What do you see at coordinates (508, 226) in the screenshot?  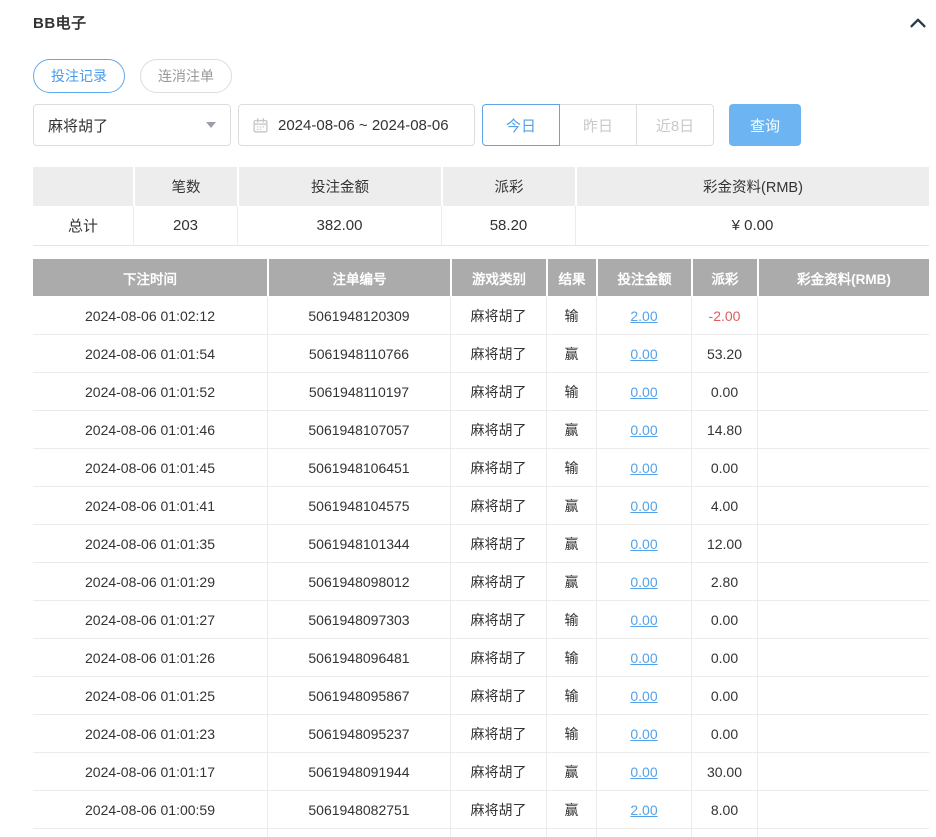 I see `summary-total-payout: 58.20` at bounding box center [508, 226].